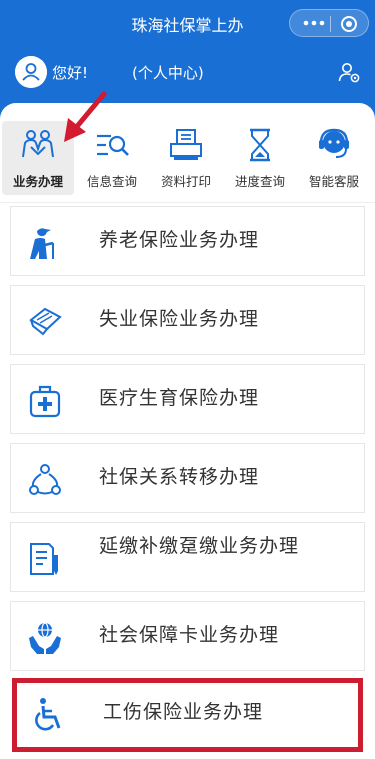 This screenshot has width=375, height=759. I want to click on list-item: 延缴补缴趸缴业务办理, so click(187, 557).